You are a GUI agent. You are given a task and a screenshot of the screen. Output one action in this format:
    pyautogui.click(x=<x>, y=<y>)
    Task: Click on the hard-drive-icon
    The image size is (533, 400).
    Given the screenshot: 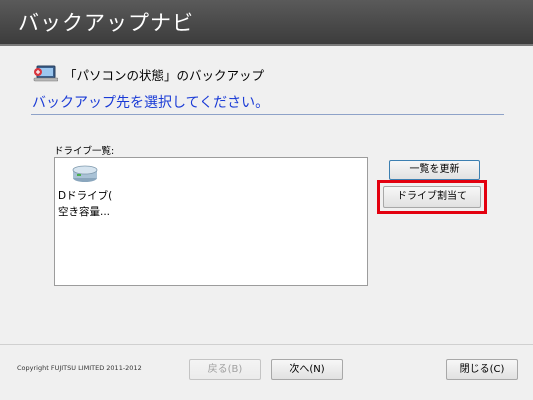 What is the action you would take?
    pyautogui.click(x=85, y=173)
    